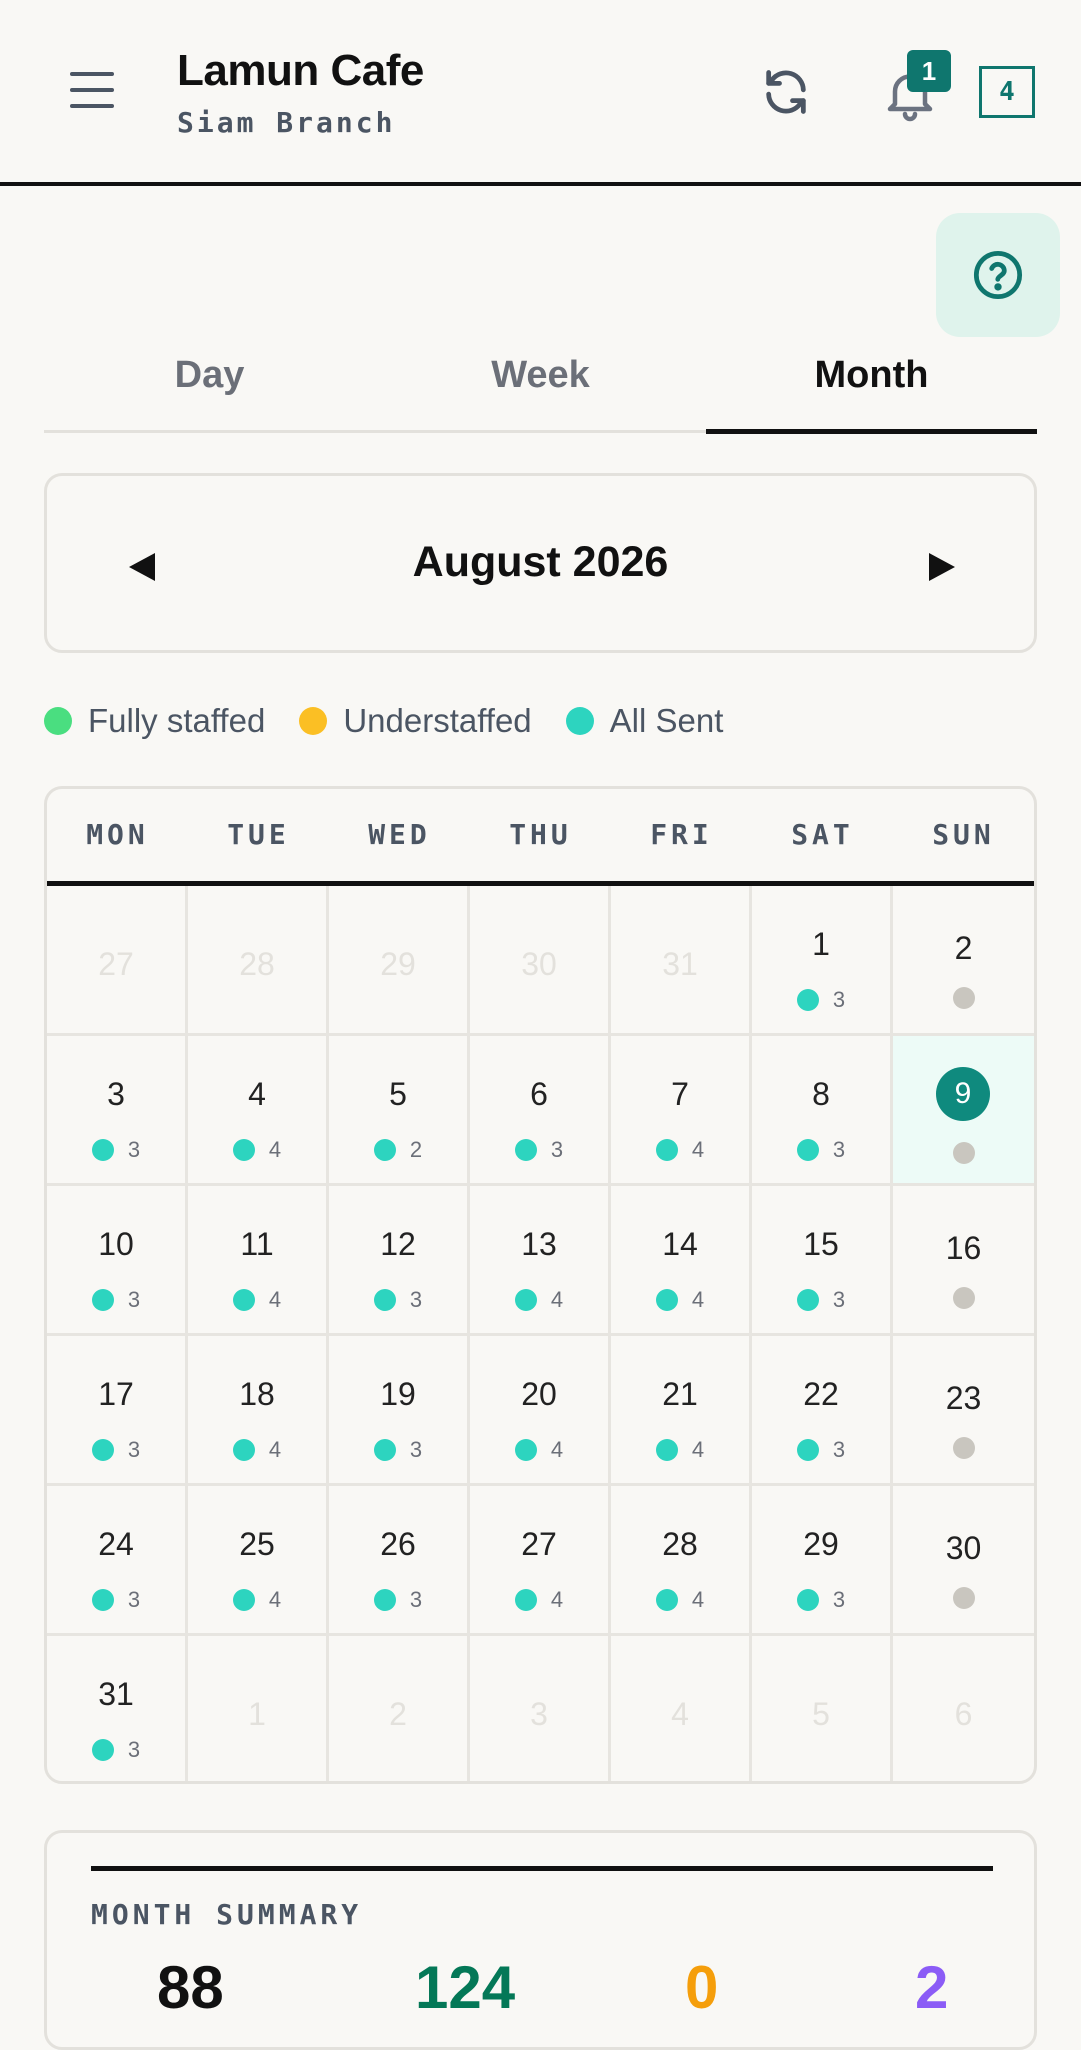 The width and height of the screenshot is (1081, 2050). What do you see at coordinates (209, 385) in the screenshot?
I see `tab-day: Day` at bounding box center [209, 385].